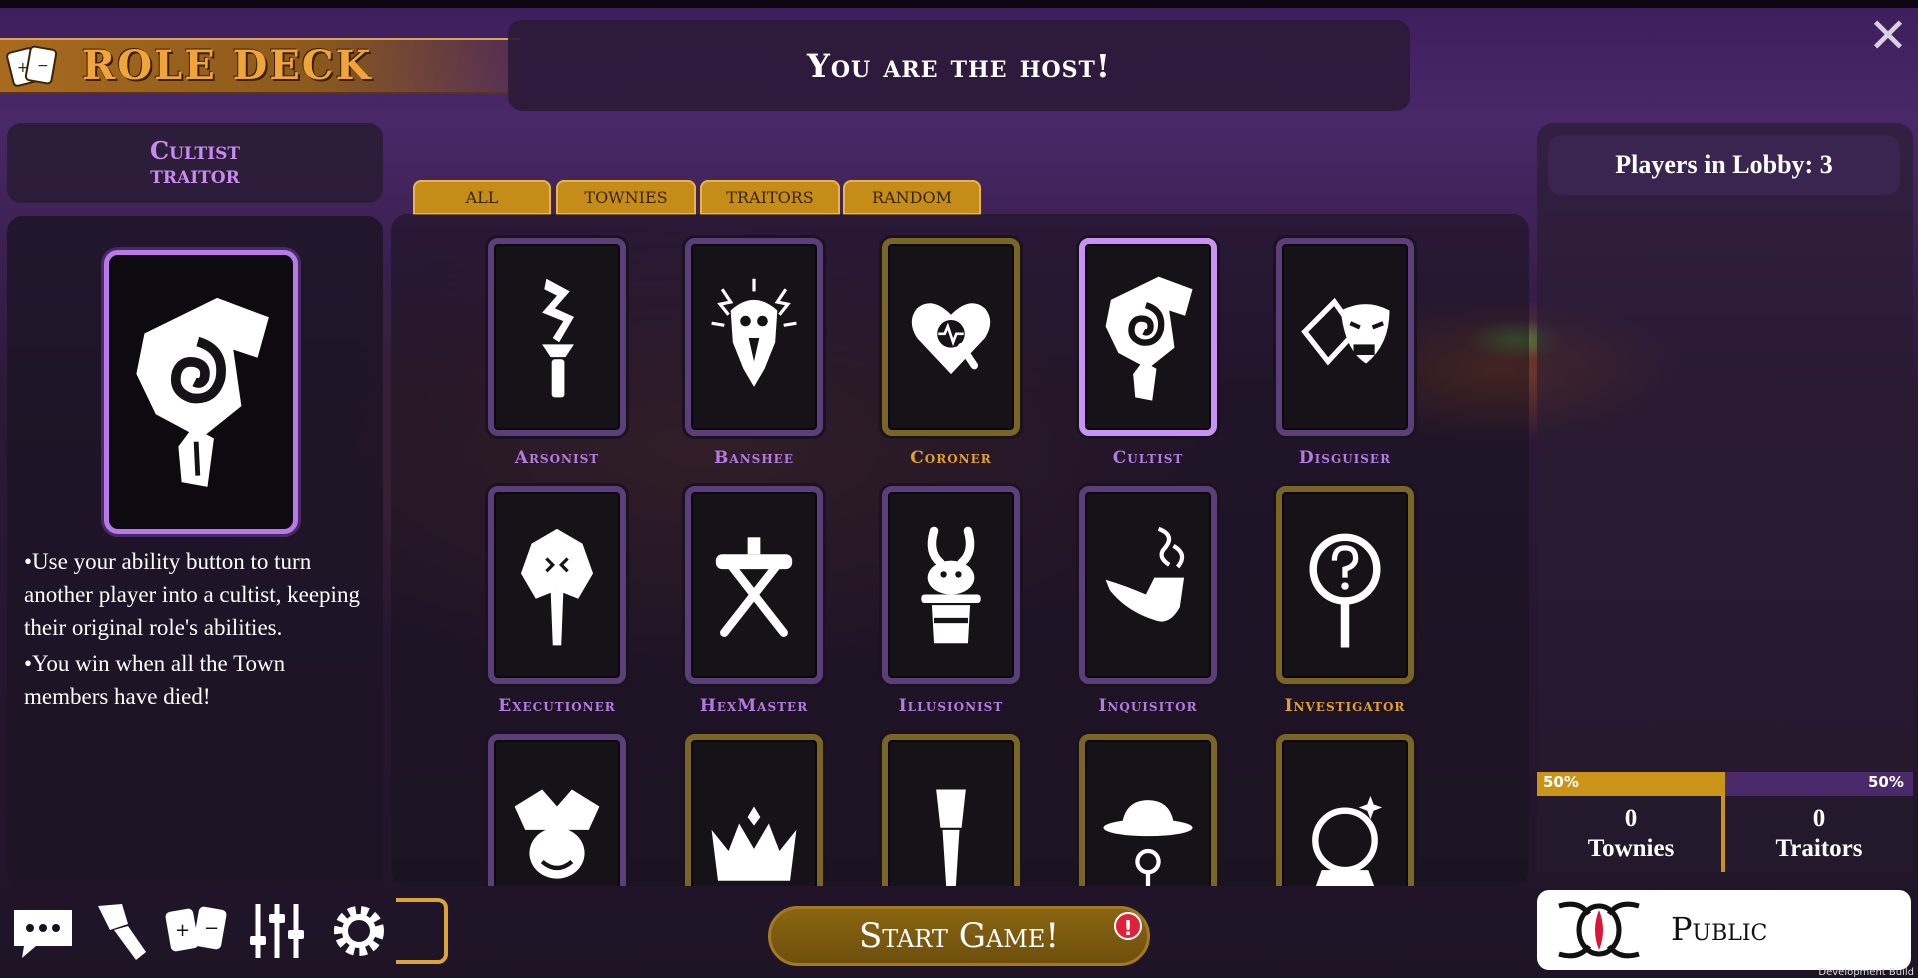  Describe the element at coordinates (1345, 458) in the screenshot. I see `role-name-disguiser: Disguiser` at that location.